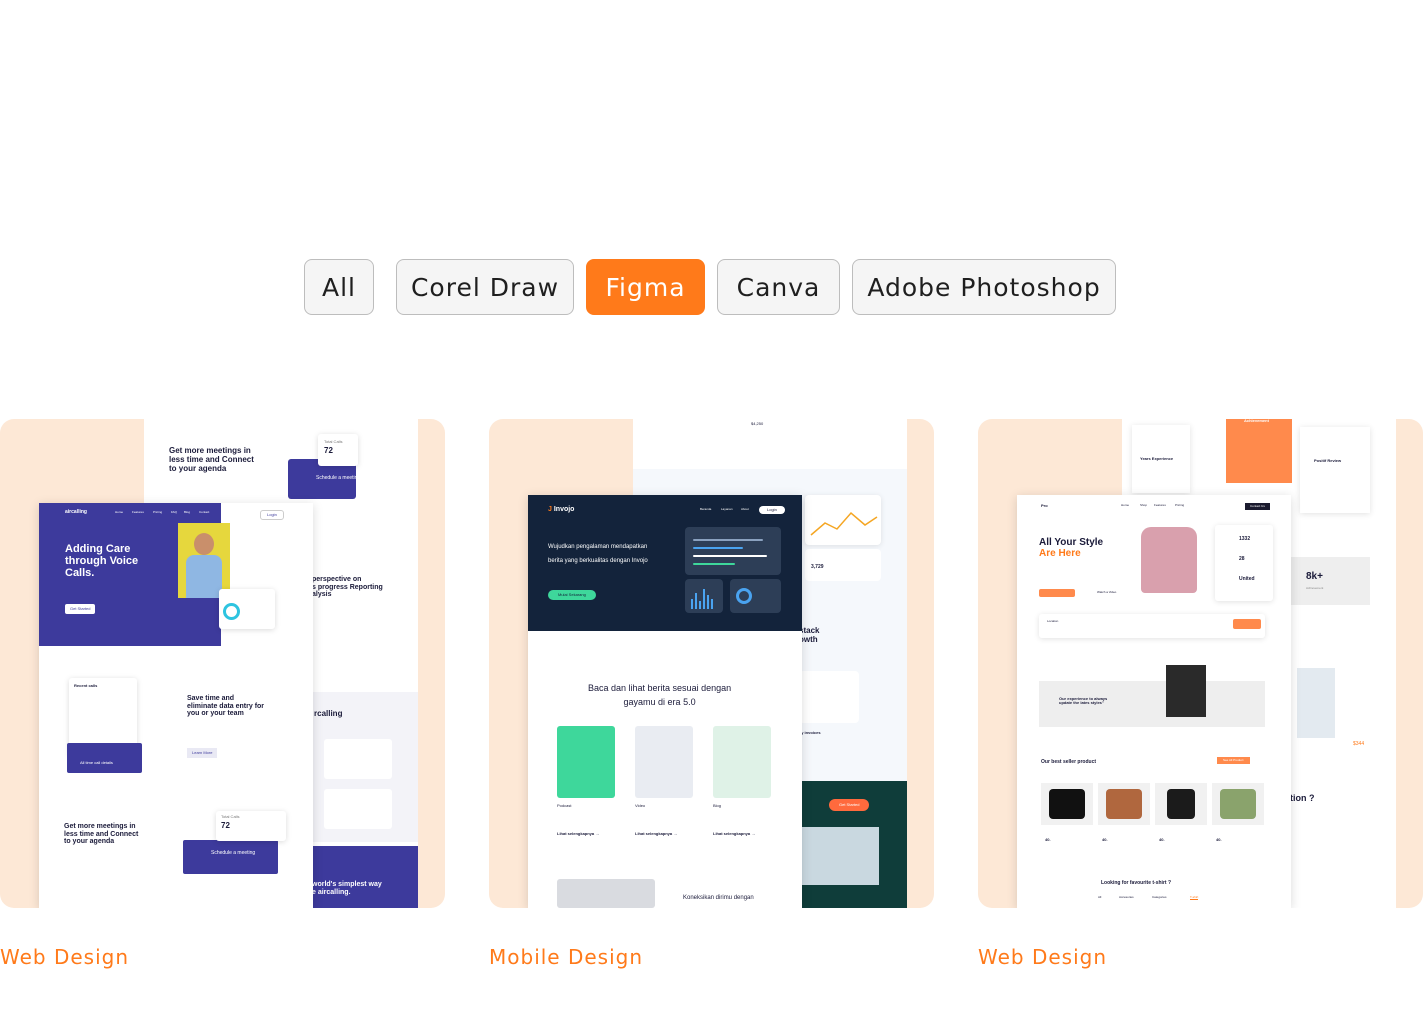 This screenshot has width=1423, height=1020. I want to click on tab-accesories: Accesories, so click(1126, 897).